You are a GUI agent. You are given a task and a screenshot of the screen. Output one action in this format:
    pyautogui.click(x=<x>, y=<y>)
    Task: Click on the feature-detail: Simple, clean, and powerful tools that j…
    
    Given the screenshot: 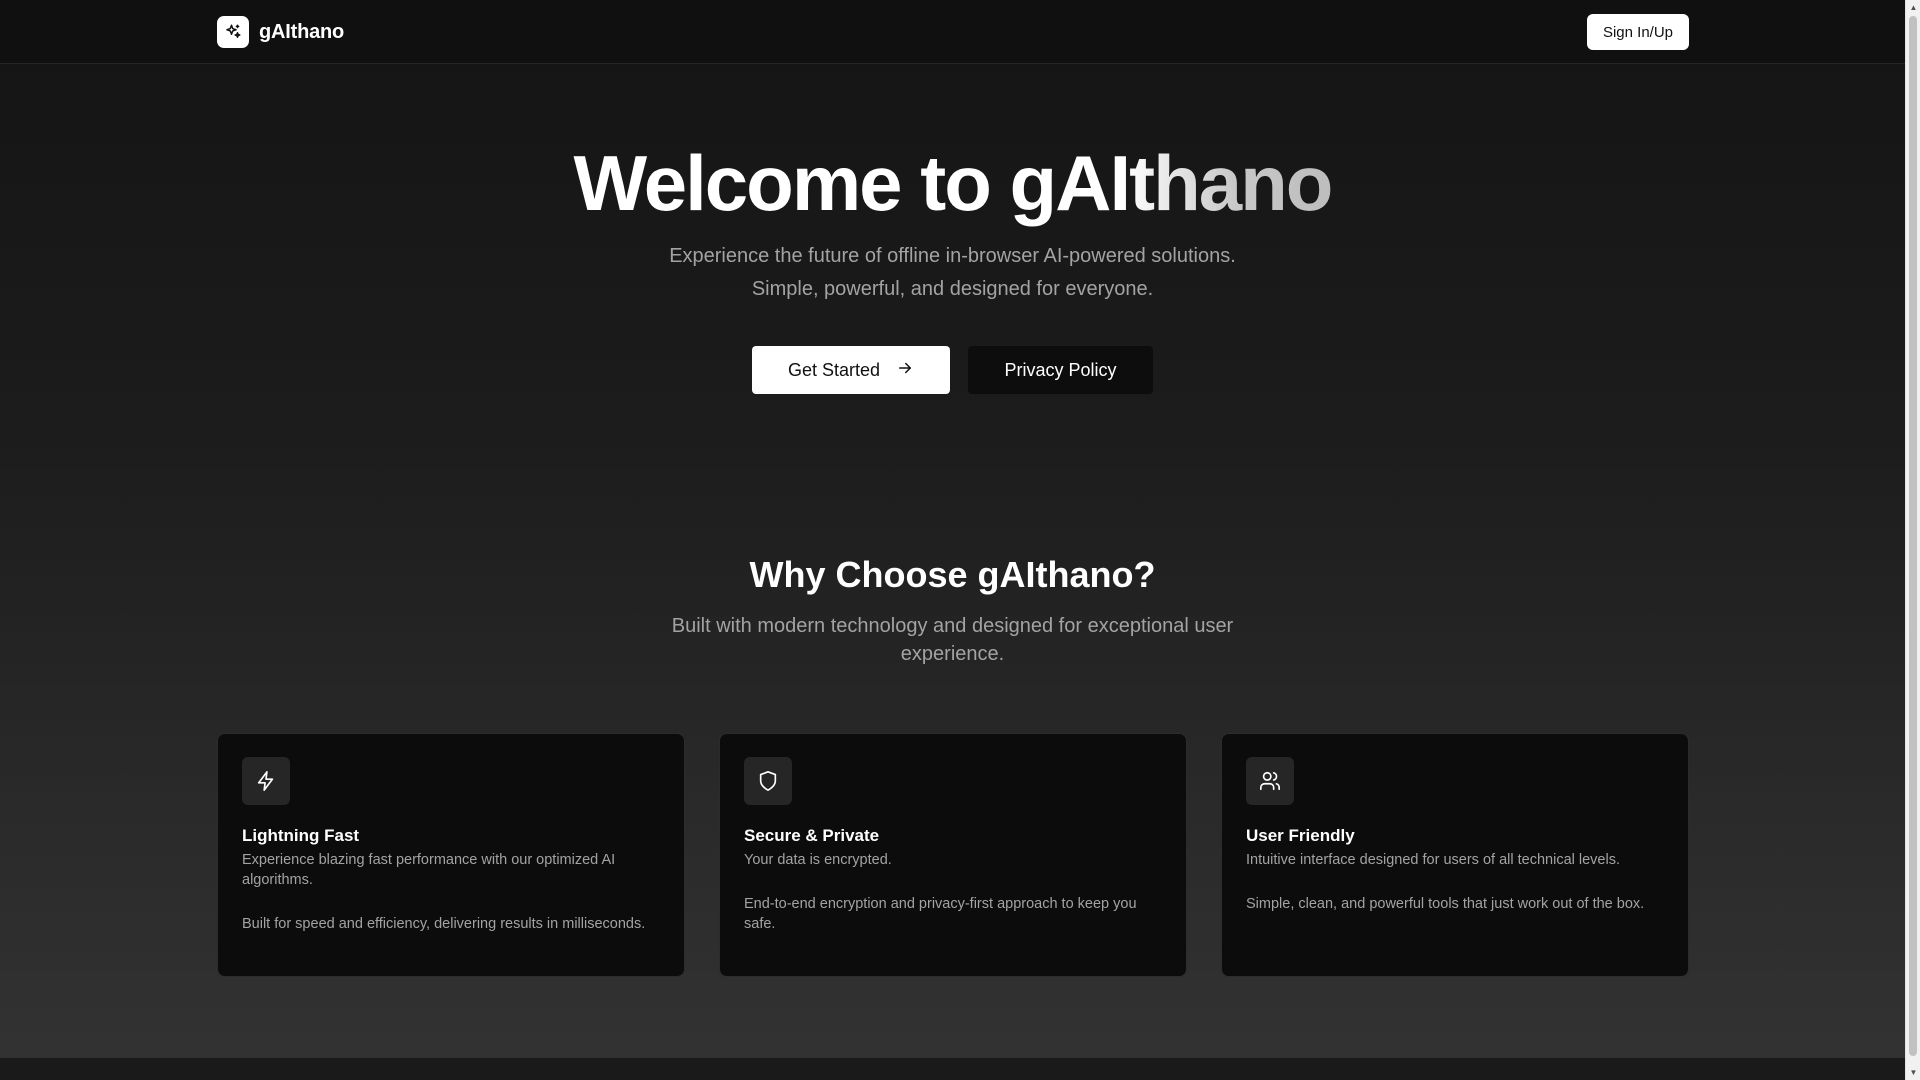 What is the action you would take?
    pyautogui.click(x=1445, y=904)
    